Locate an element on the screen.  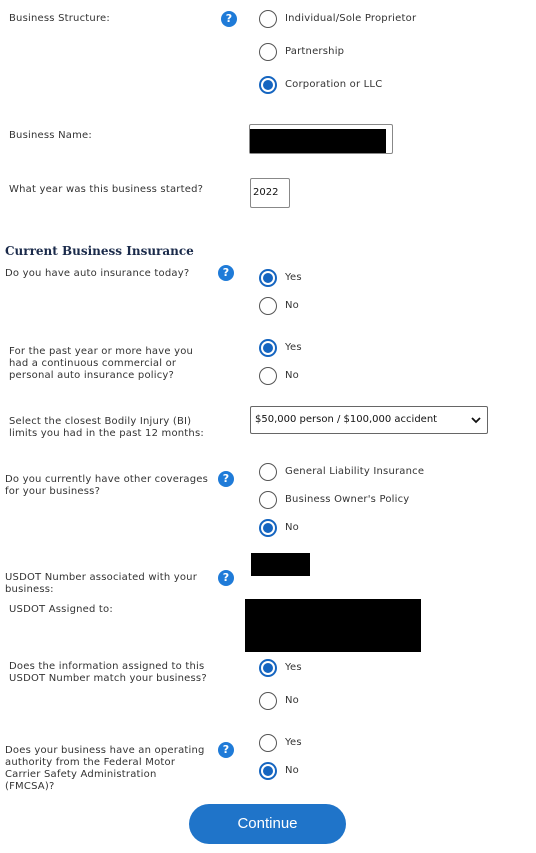
radio-continuous-yes is located at coordinates (268, 348).